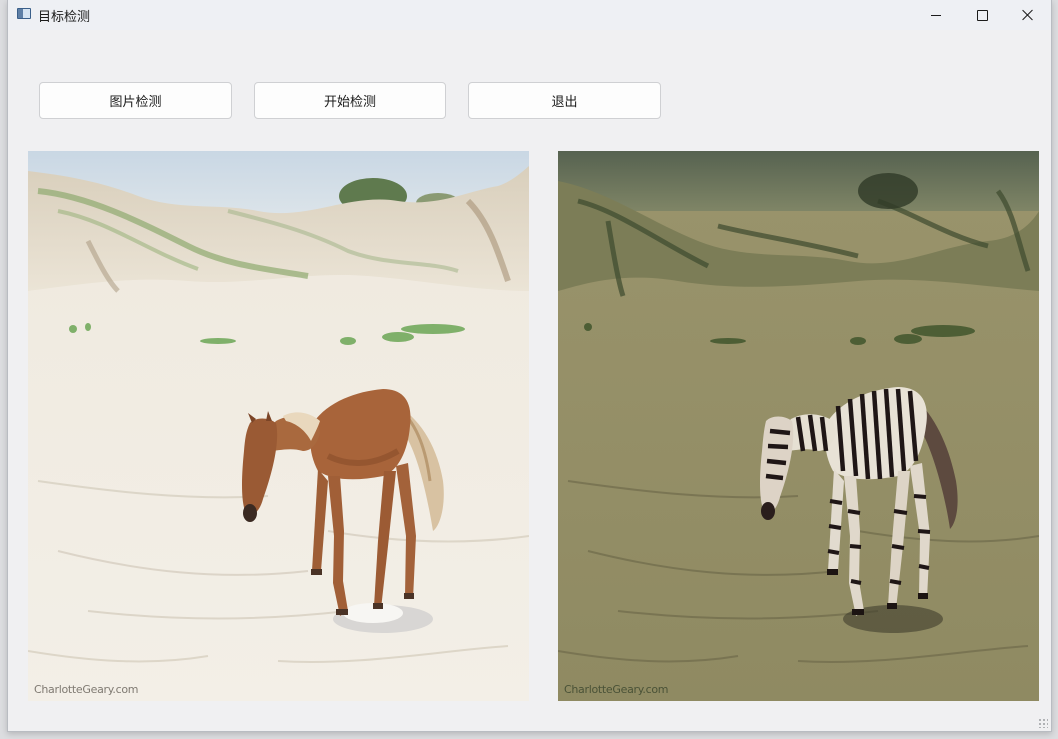 The height and width of the screenshot is (739, 1058). What do you see at coordinates (616, 689) in the screenshot?
I see `result-image-watermark: CharlotteGeary.com` at bounding box center [616, 689].